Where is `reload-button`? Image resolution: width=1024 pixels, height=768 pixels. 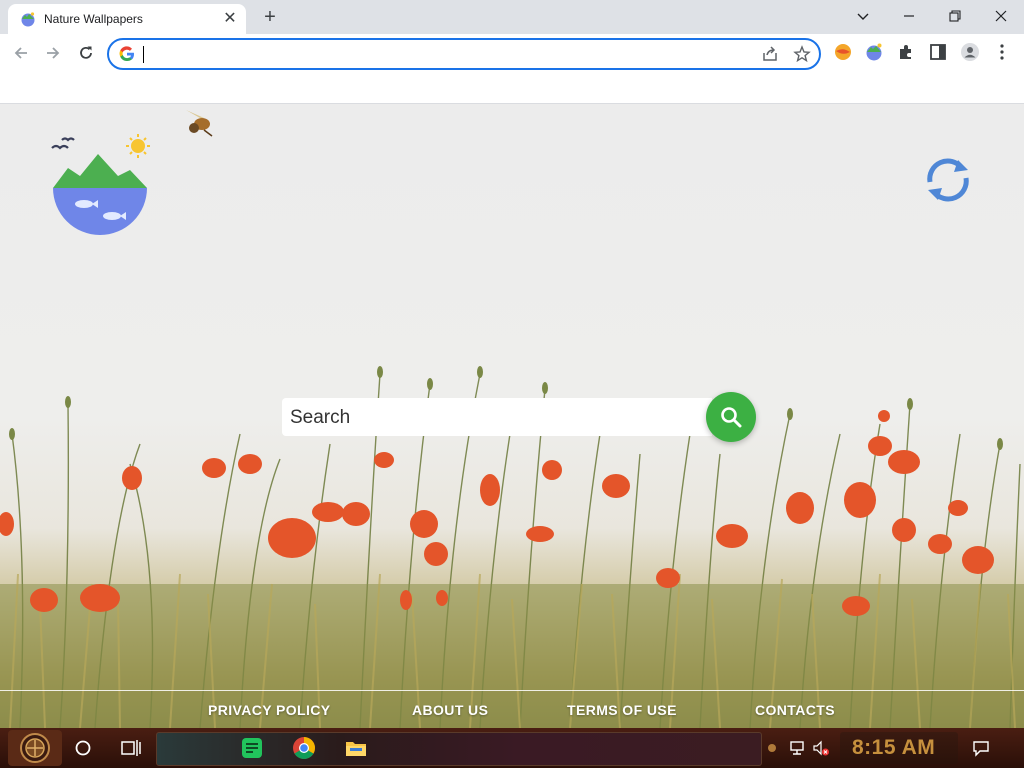
reload-button is located at coordinates (86, 53).